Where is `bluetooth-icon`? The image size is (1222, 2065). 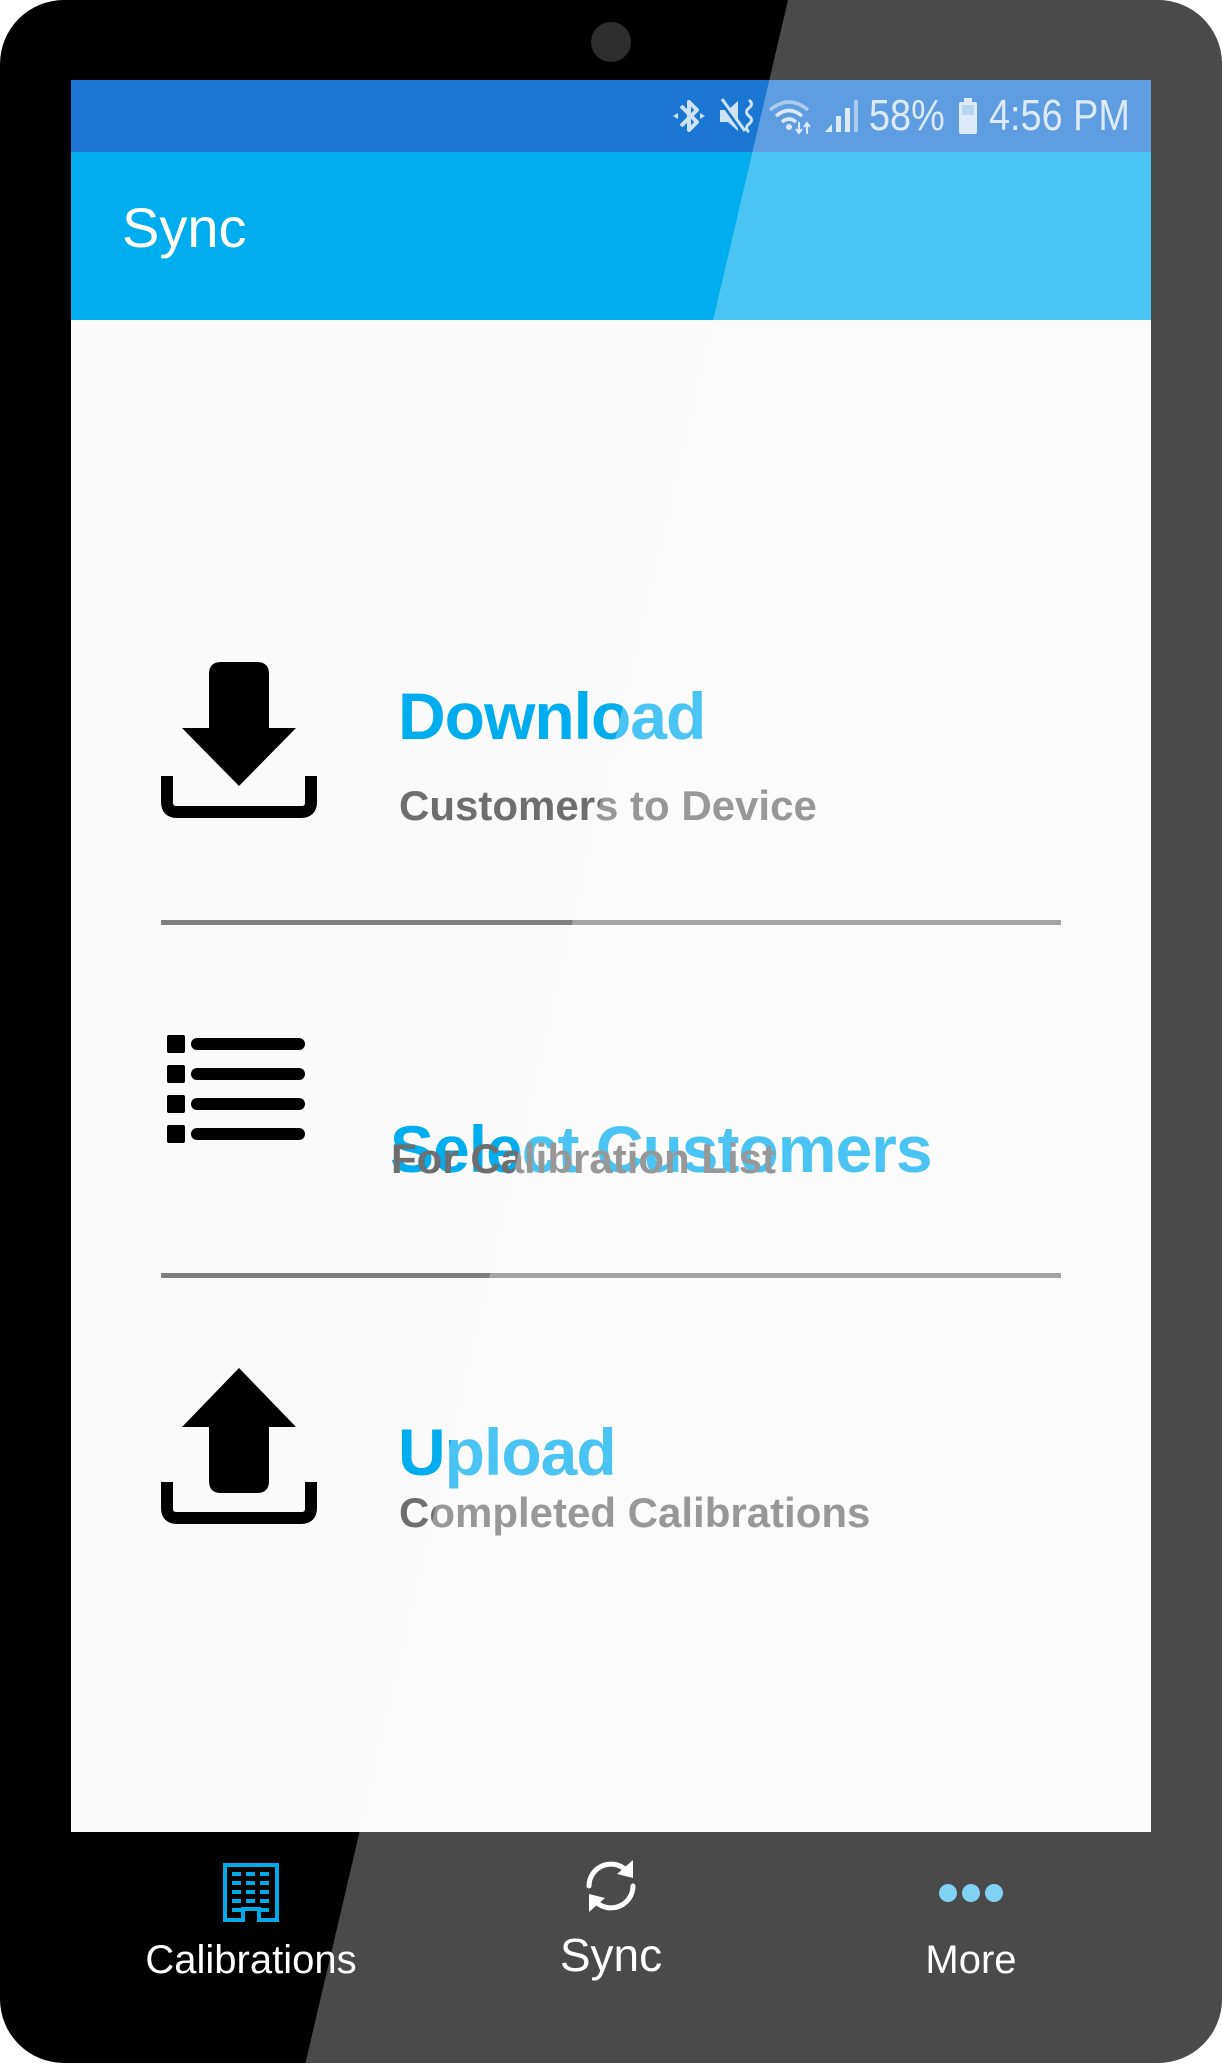
bluetooth-icon is located at coordinates (689, 116).